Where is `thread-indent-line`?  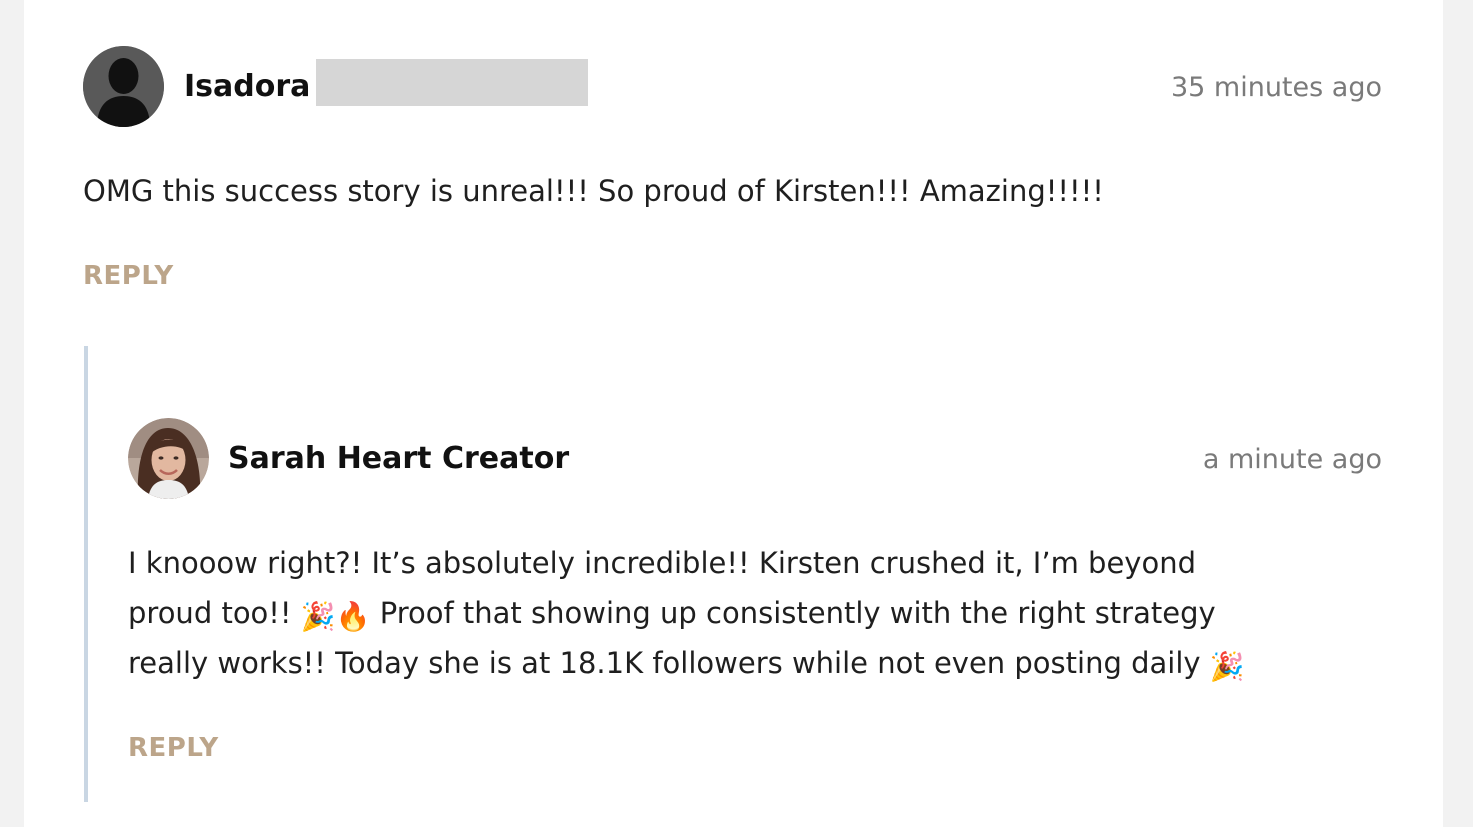 thread-indent-line is located at coordinates (86, 574).